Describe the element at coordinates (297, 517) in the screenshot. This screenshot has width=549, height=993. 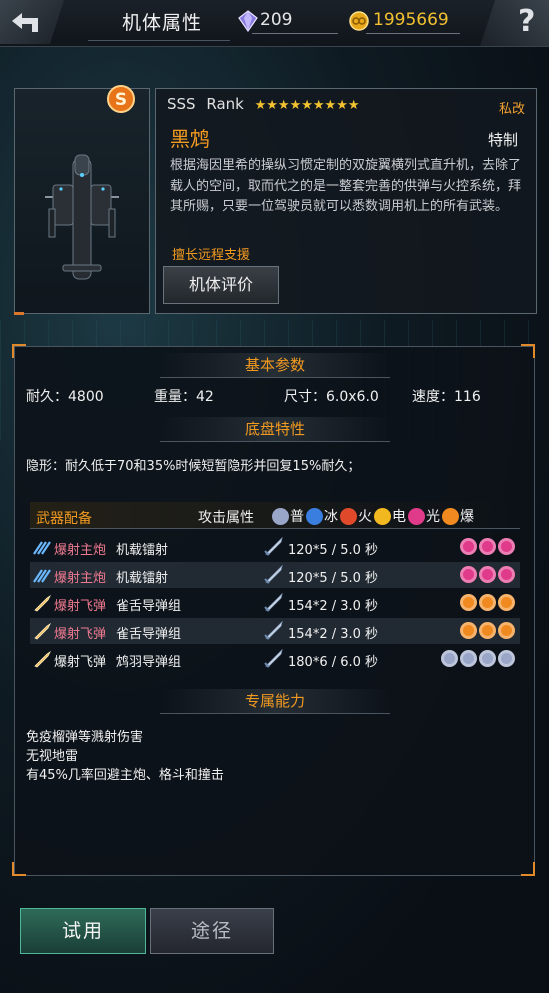
I see `element-label: 普` at that location.